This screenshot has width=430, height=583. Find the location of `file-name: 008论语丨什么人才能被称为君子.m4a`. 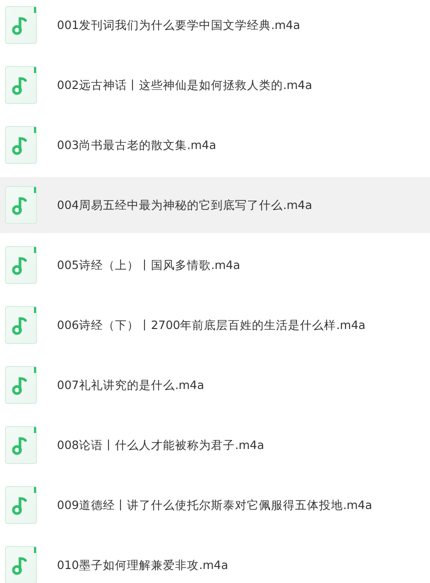

file-name: 008论语丨什么人才能被称为君子.m4a is located at coordinates (160, 445).